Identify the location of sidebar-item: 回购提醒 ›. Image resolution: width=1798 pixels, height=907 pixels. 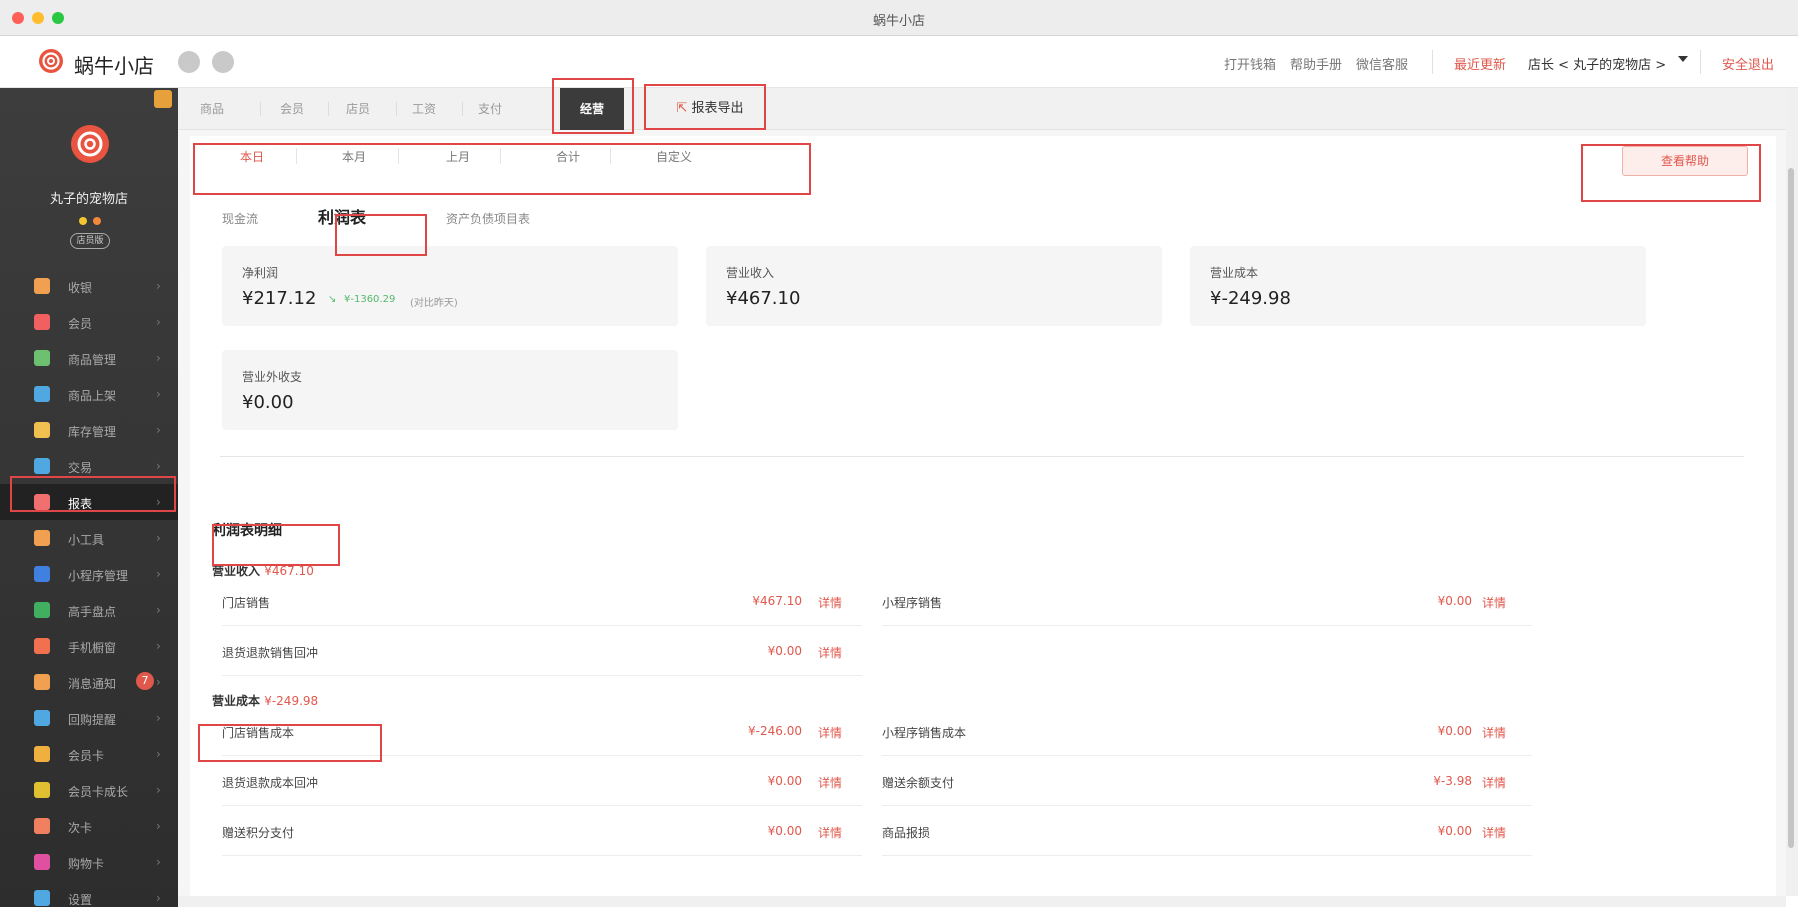
(89, 718).